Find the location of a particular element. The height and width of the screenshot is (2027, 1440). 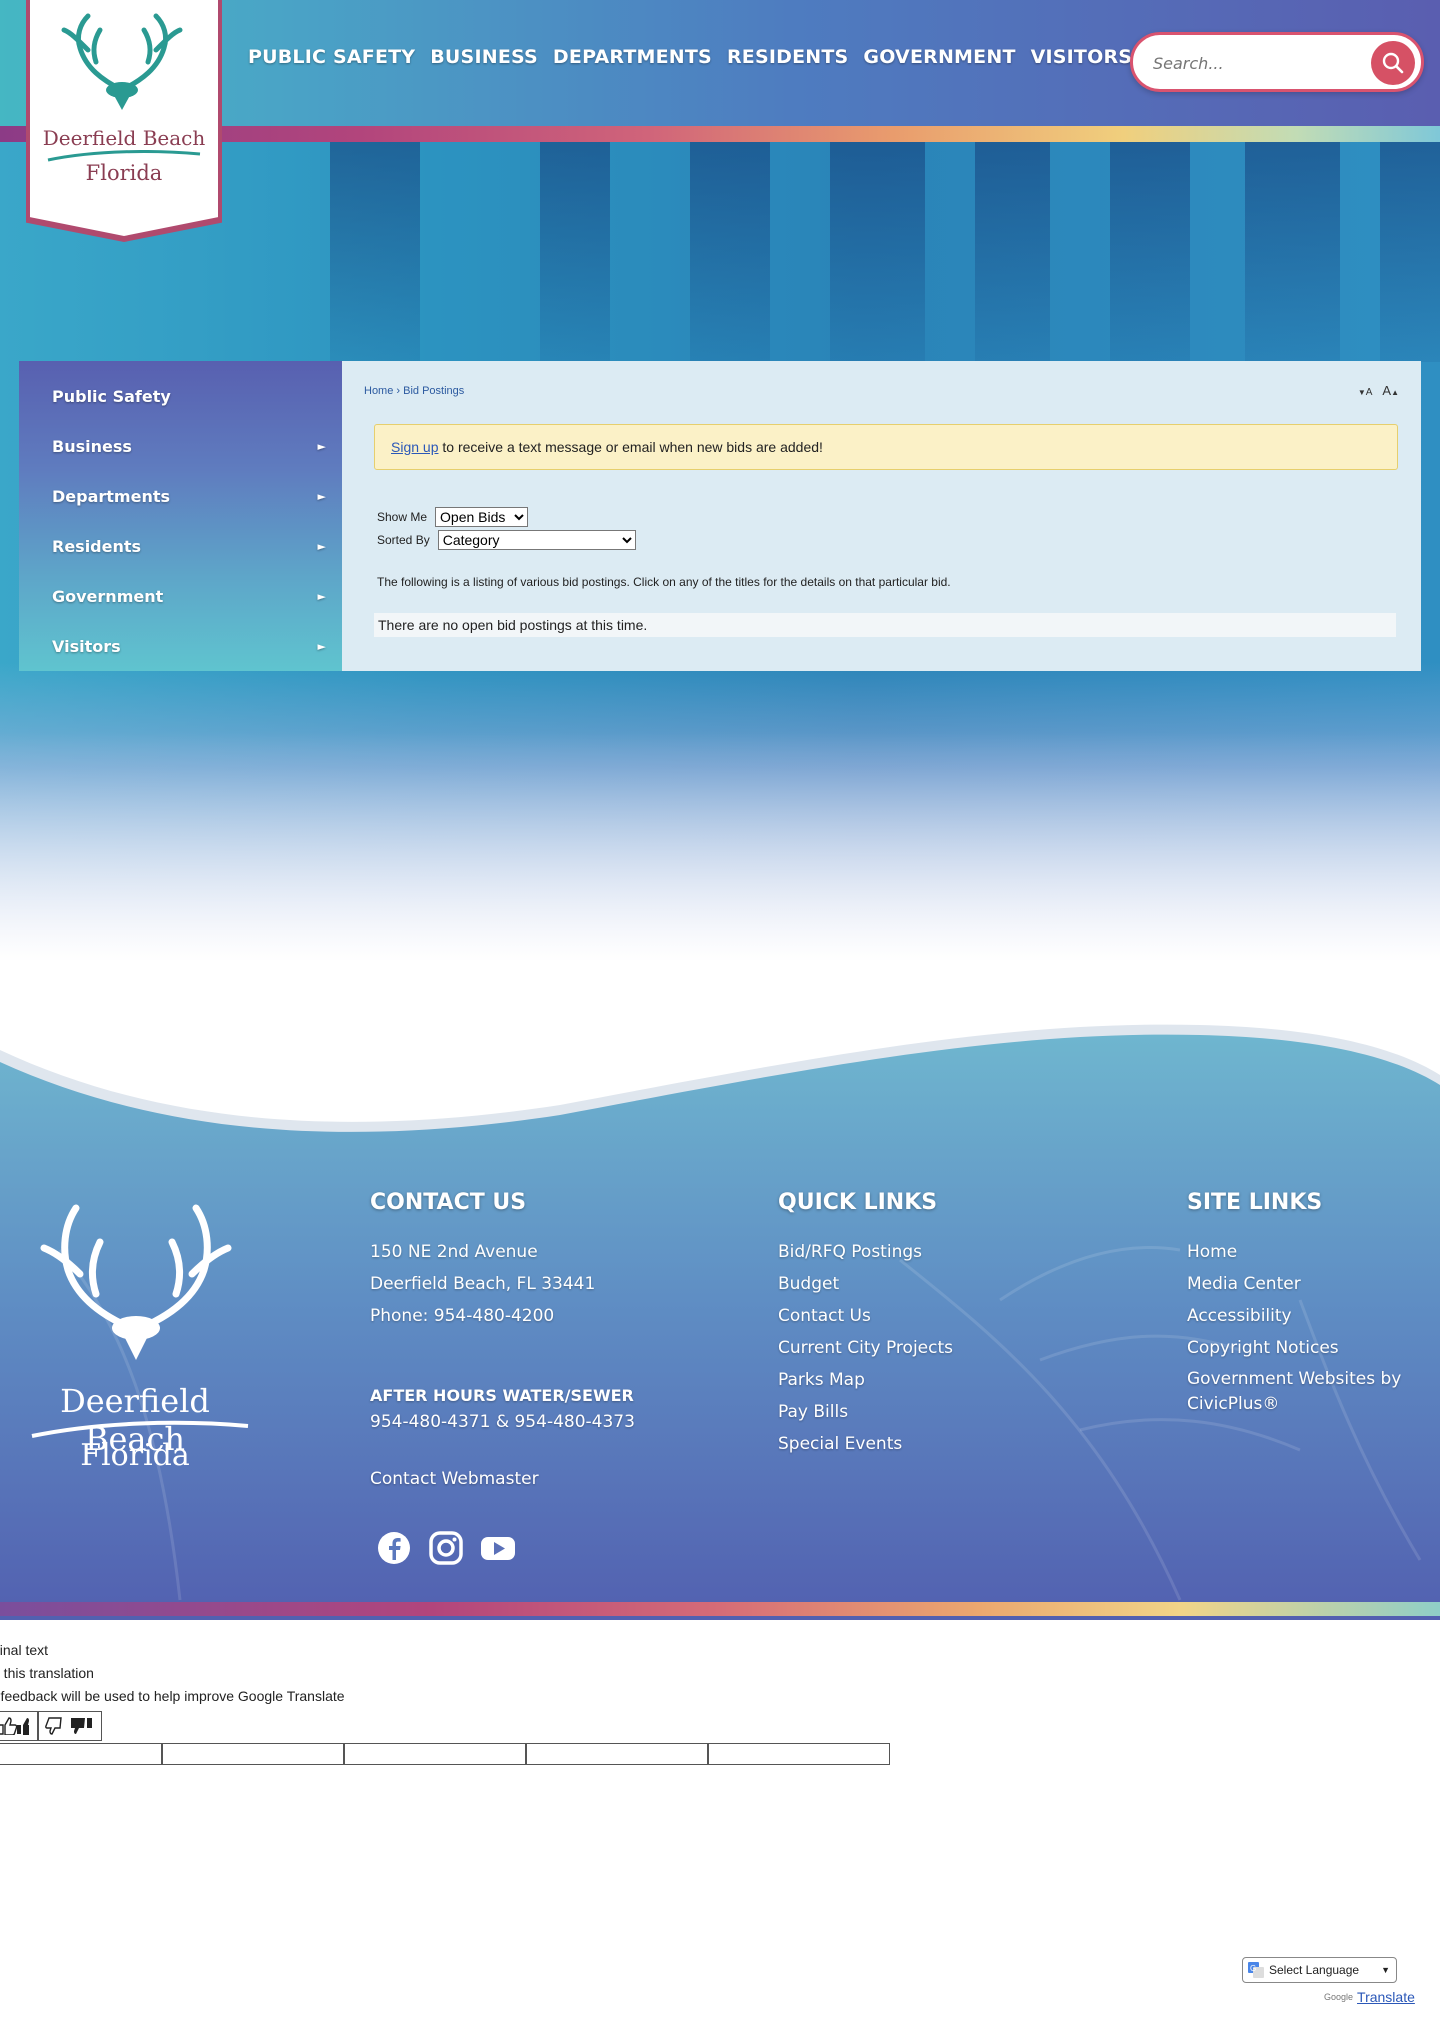

sorted-by-filter: Sorted By Category is located at coordinates (506, 540).